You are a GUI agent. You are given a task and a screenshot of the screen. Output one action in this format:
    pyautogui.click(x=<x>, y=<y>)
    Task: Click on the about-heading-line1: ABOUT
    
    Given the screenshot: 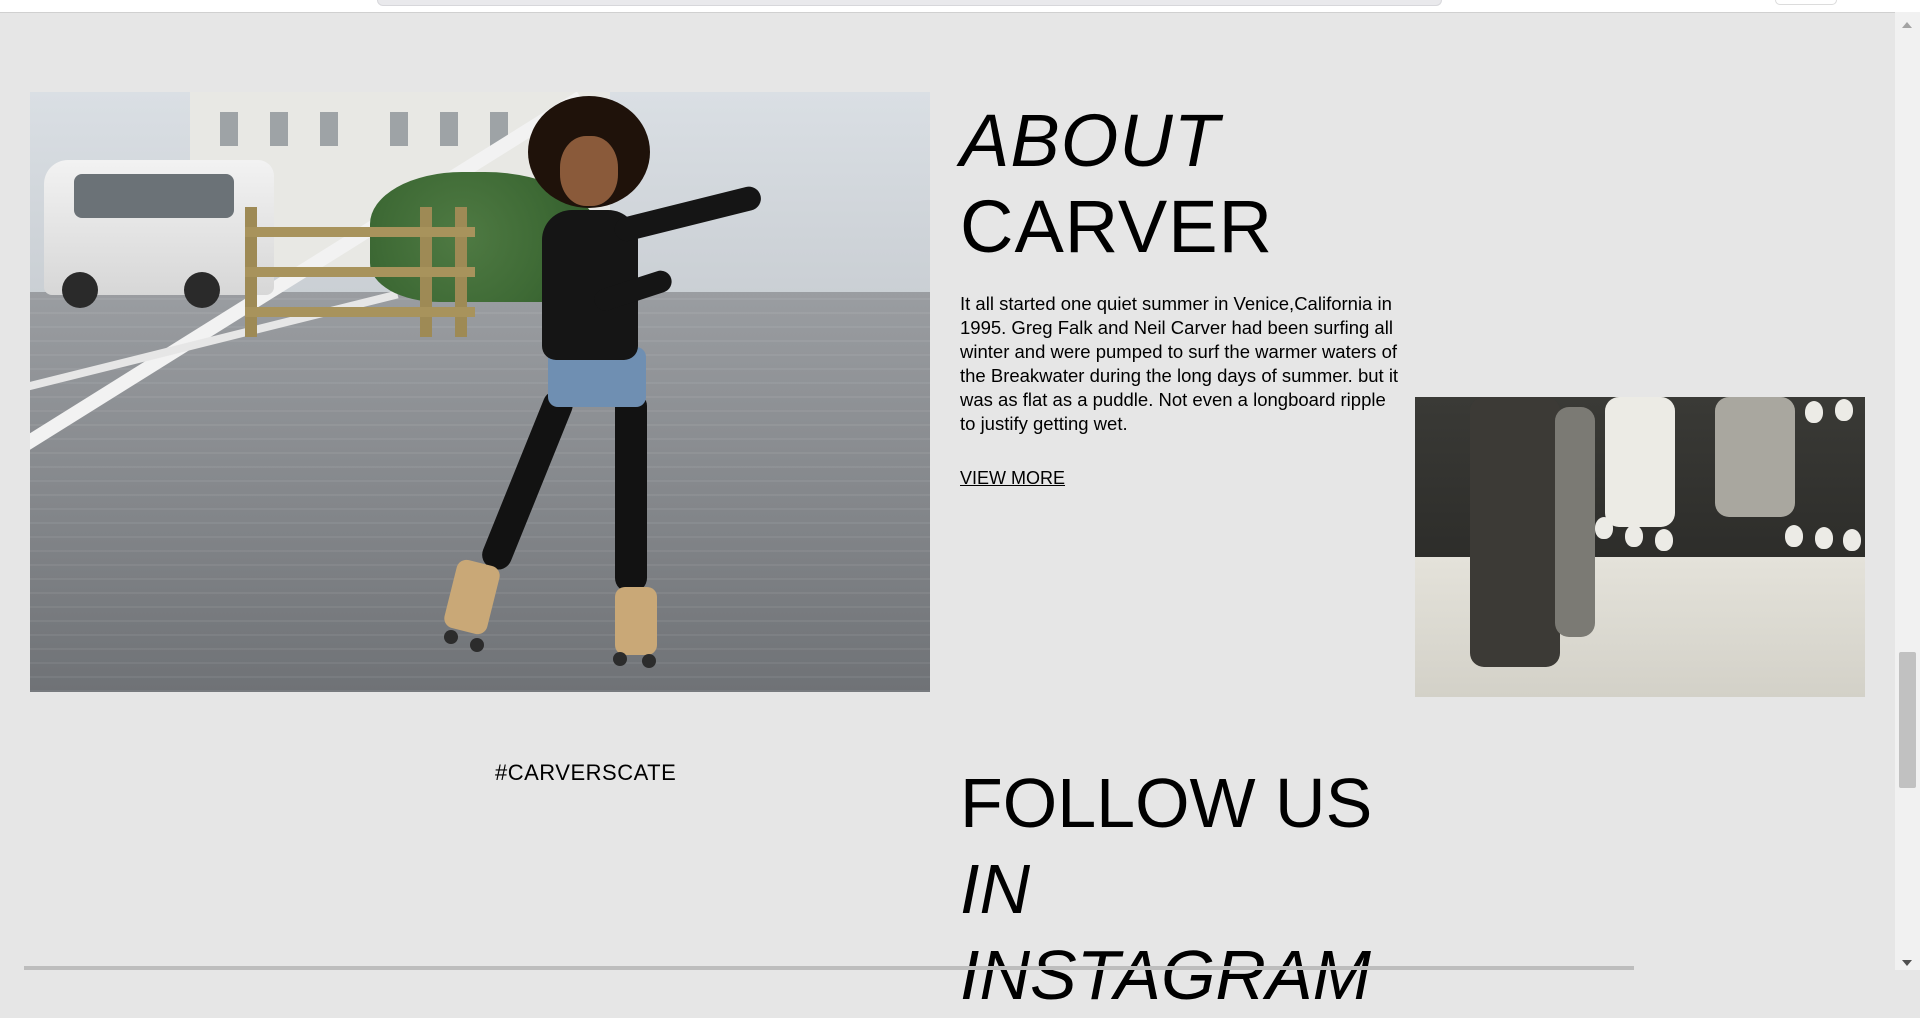 What is the action you would take?
    pyautogui.click(x=1090, y=140)
    